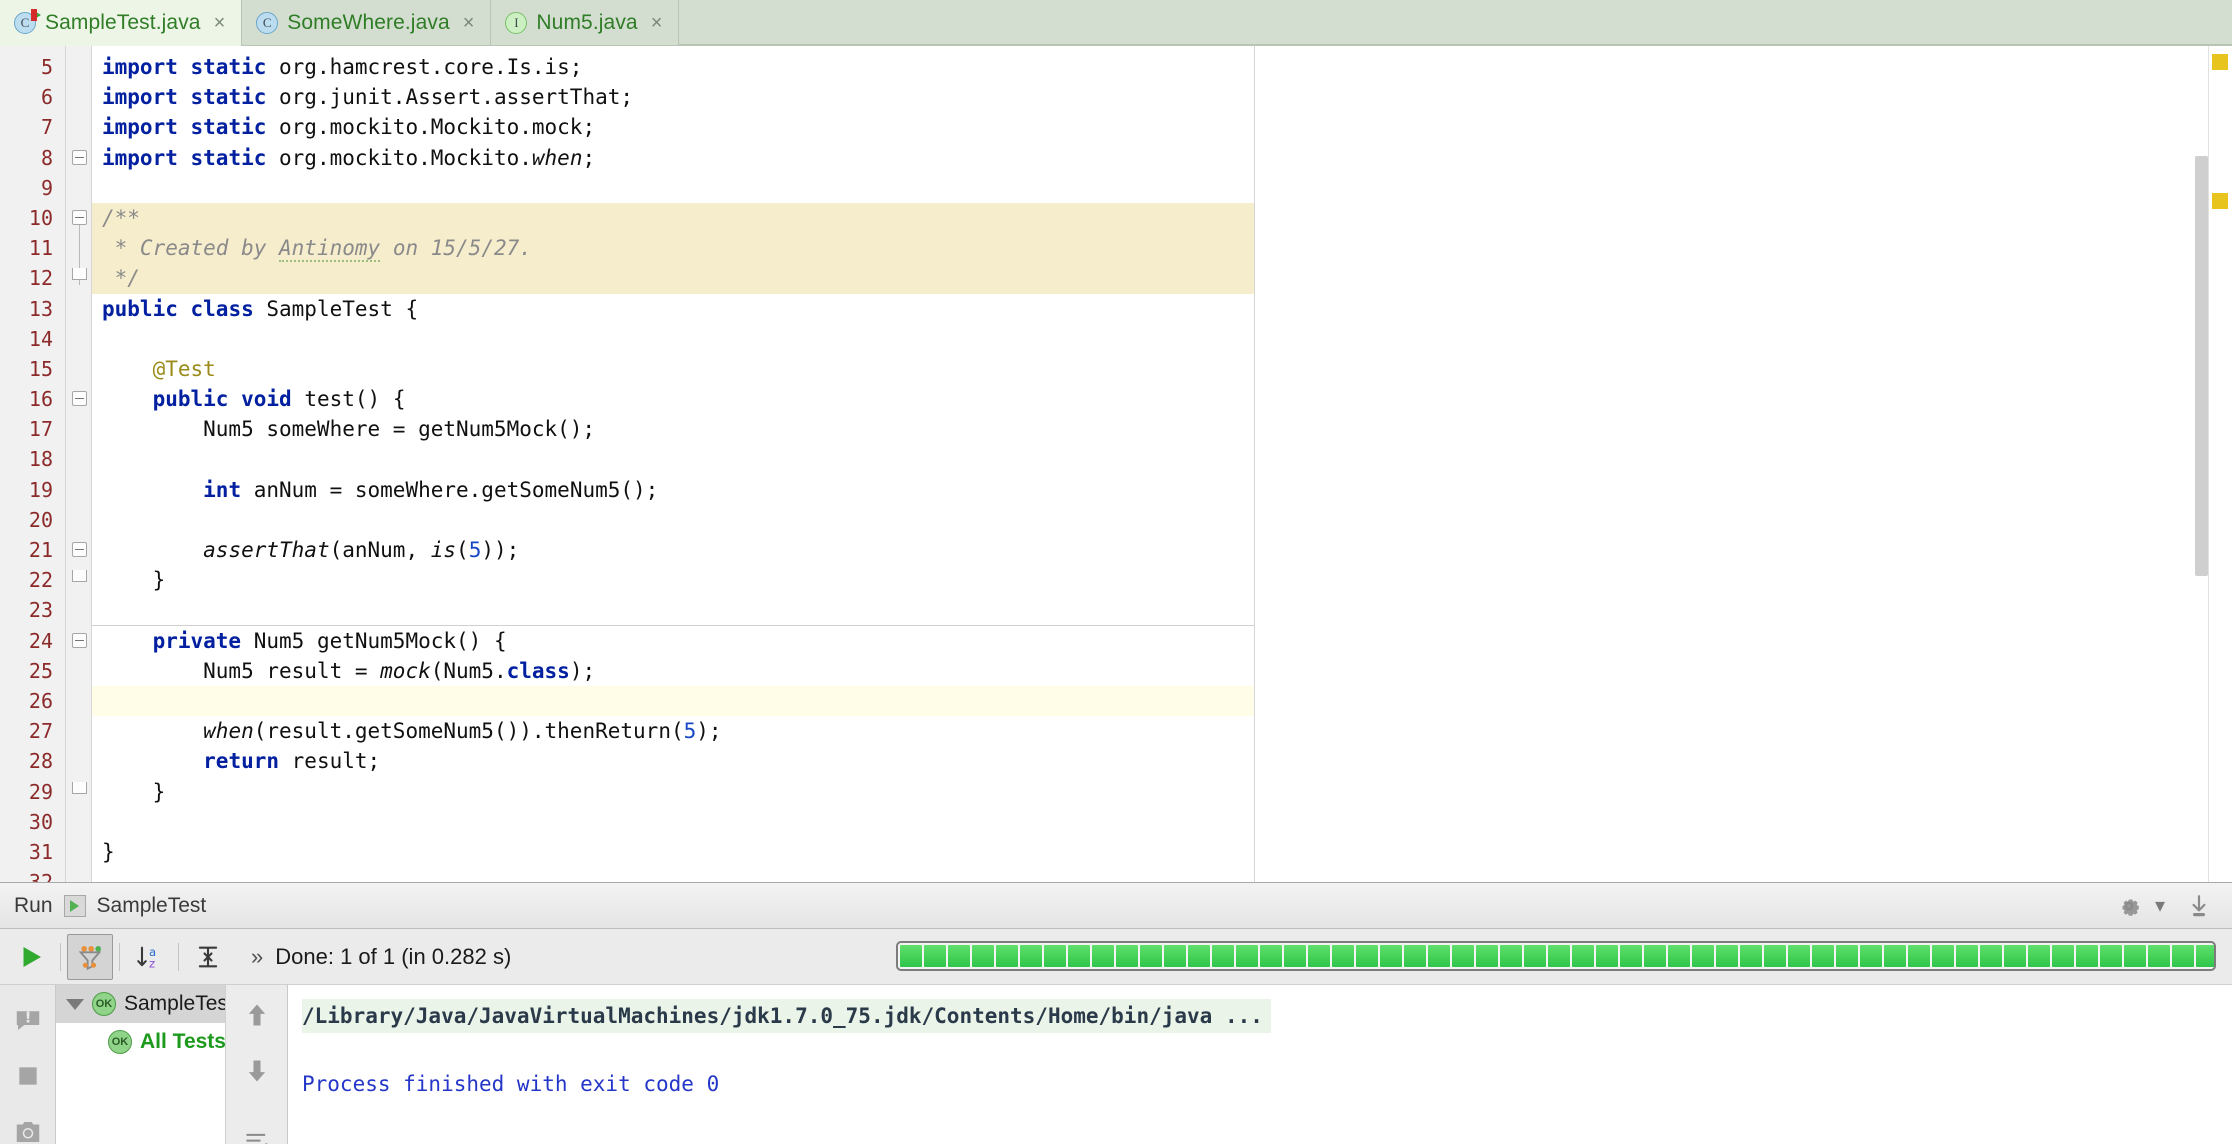 Image resolution: width=2232 pixels, height=1144 pixels. What do you see at coordinates (2129, 906) in the screenshot?
I see `gear-icon` at bounding box center [2129, 906].